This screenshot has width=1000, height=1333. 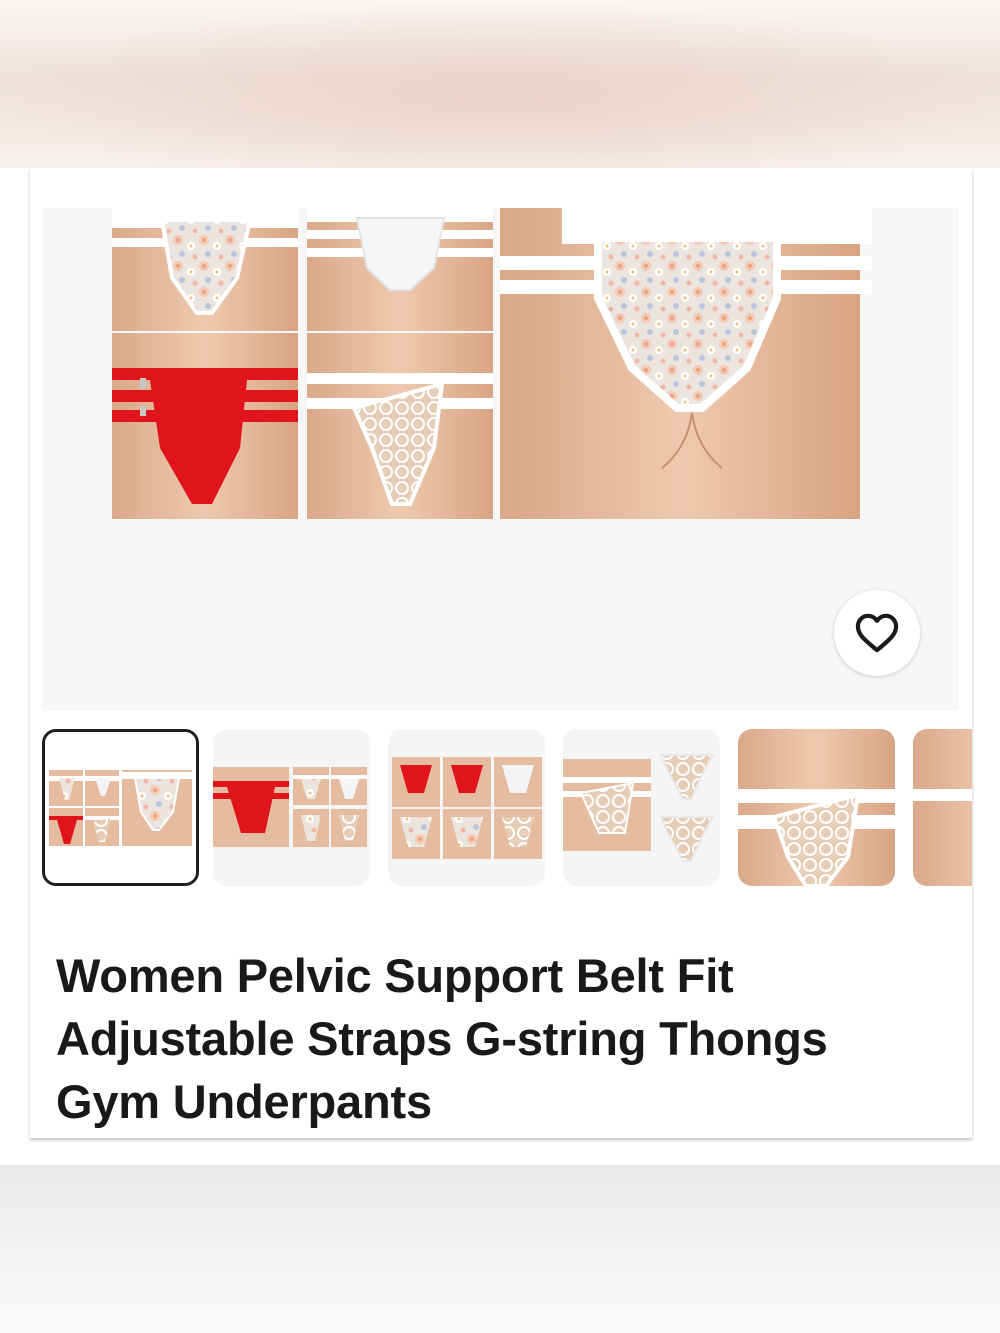 I want to click on thumbnail-partial-image, so click(x=942, y=807).